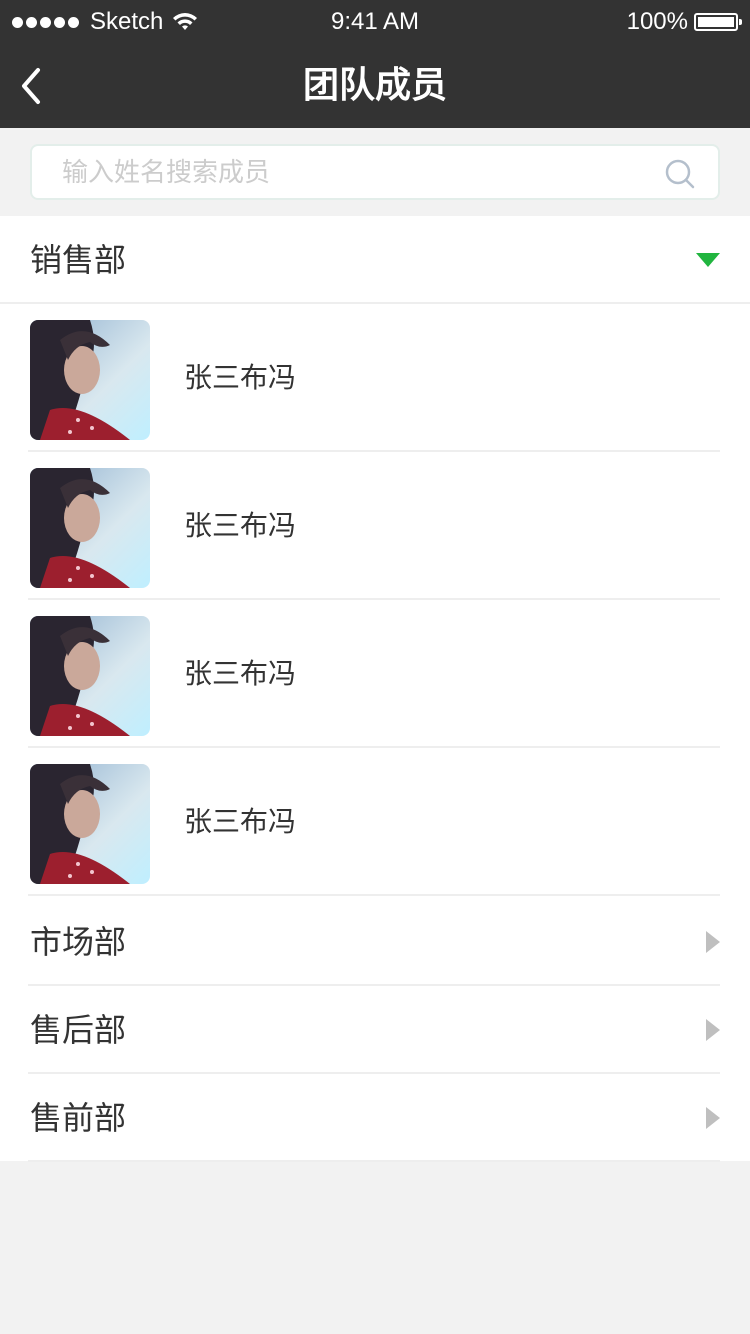 The height and width of the screenshot is (1334, 750). I want to click on status-right: 100%, so click(684, 22).